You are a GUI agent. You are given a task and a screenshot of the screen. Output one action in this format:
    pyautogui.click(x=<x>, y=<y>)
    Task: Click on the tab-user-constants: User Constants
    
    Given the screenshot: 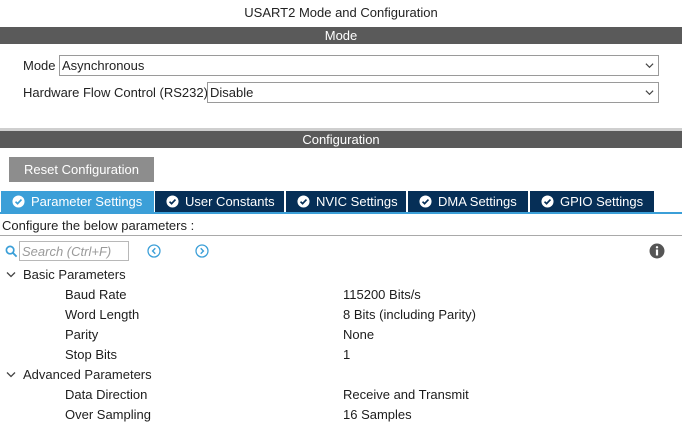 What is the action you would take?
    pyautogui.click(x=219, y=201)
    